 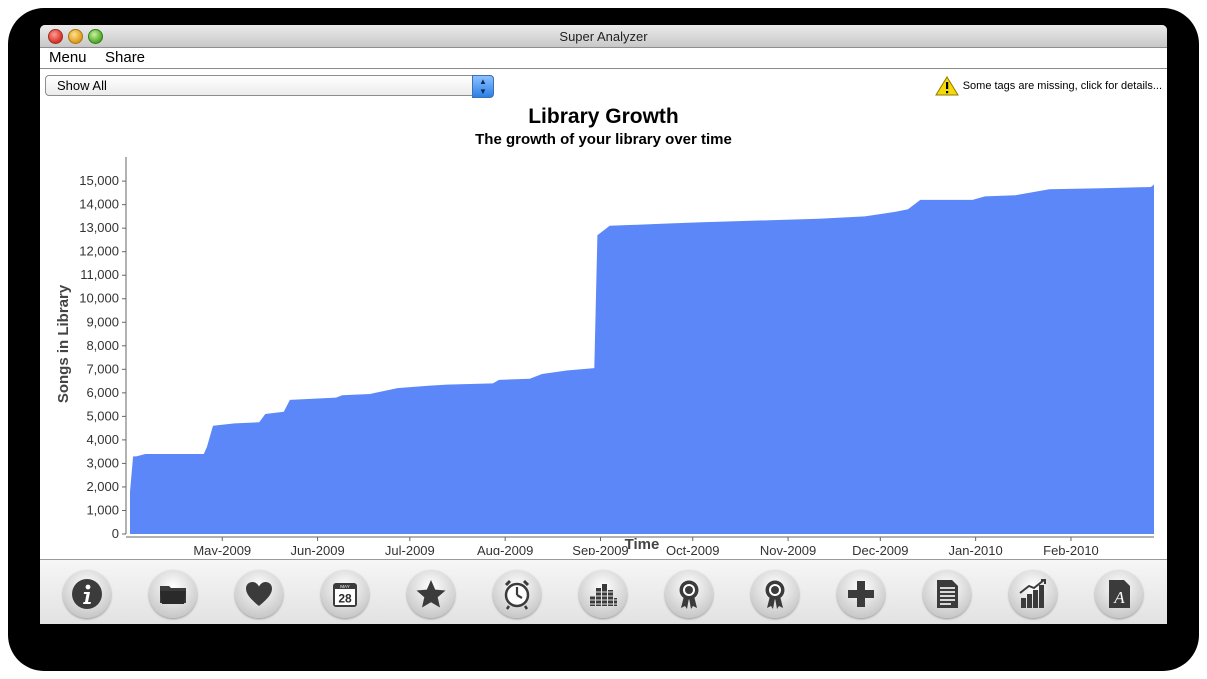 I want to click on x-tick-label: Sep-2009, so click(x=600, y=549).